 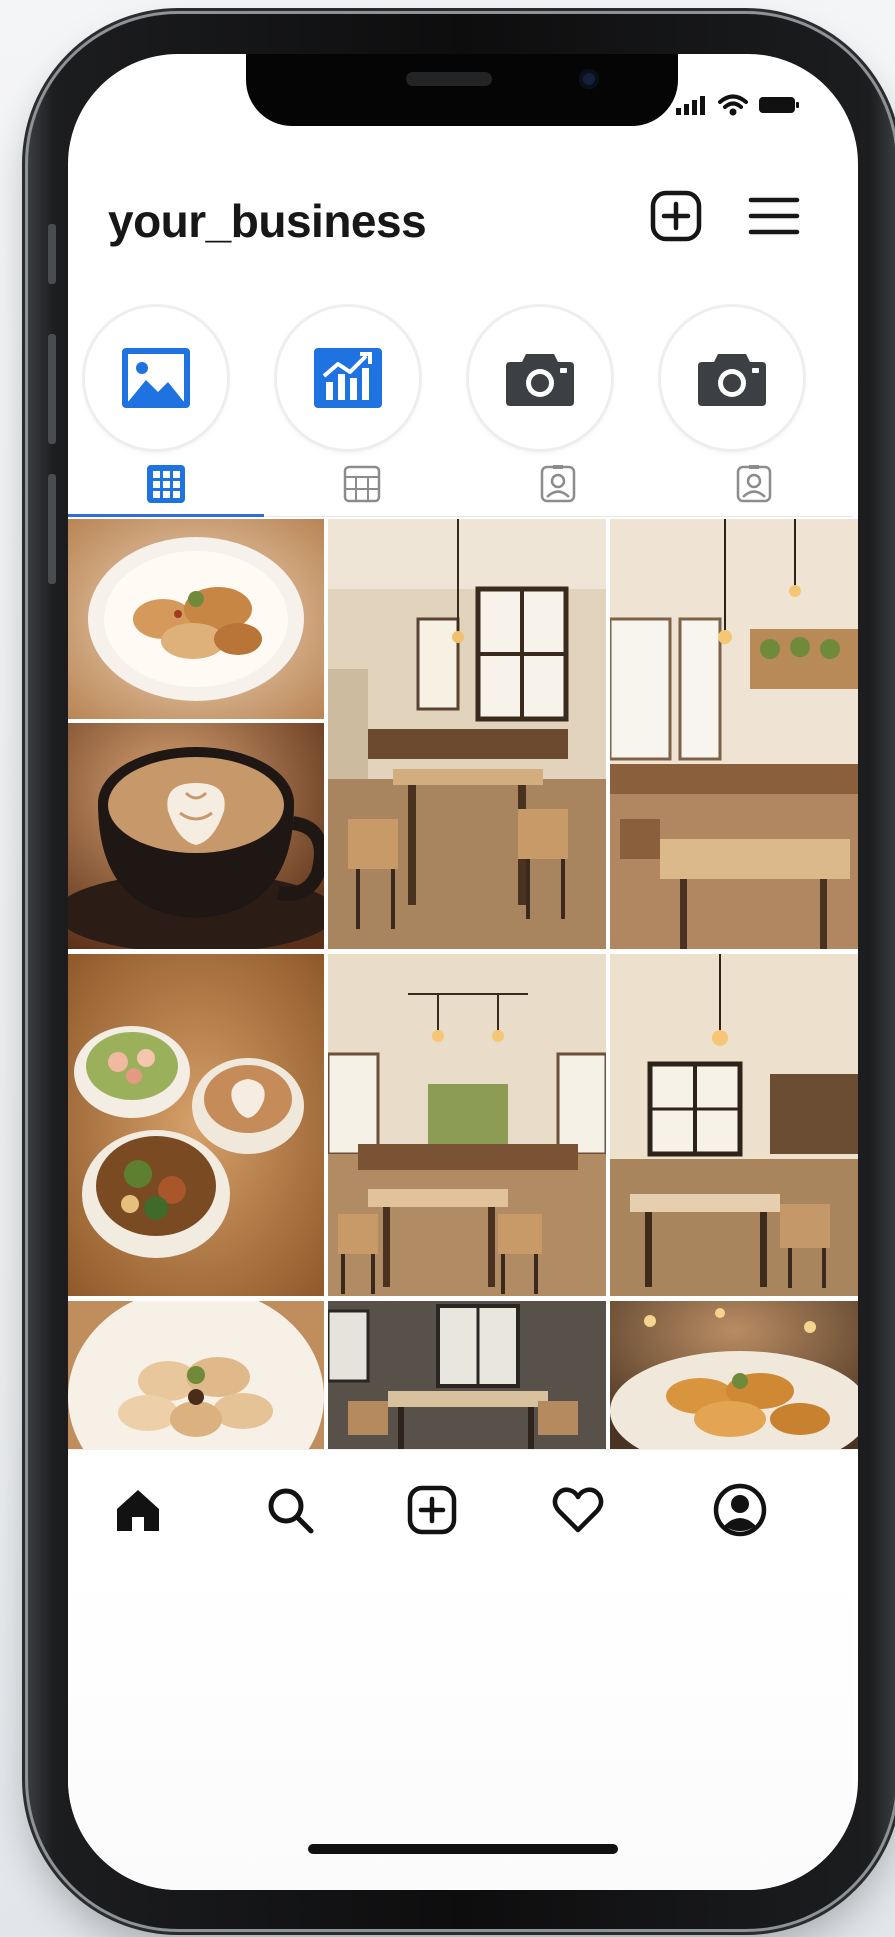 I want to click on battery-icon, so click(x=779, y=105).